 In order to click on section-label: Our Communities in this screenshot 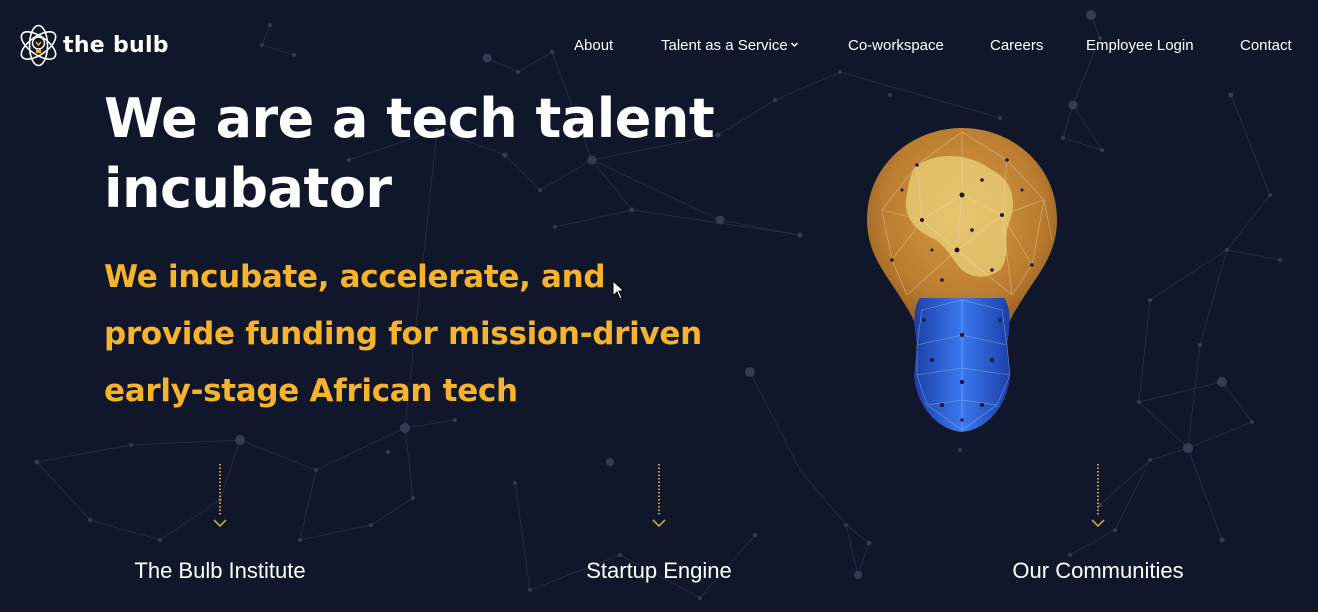, I will do `click(1098, 570)`.